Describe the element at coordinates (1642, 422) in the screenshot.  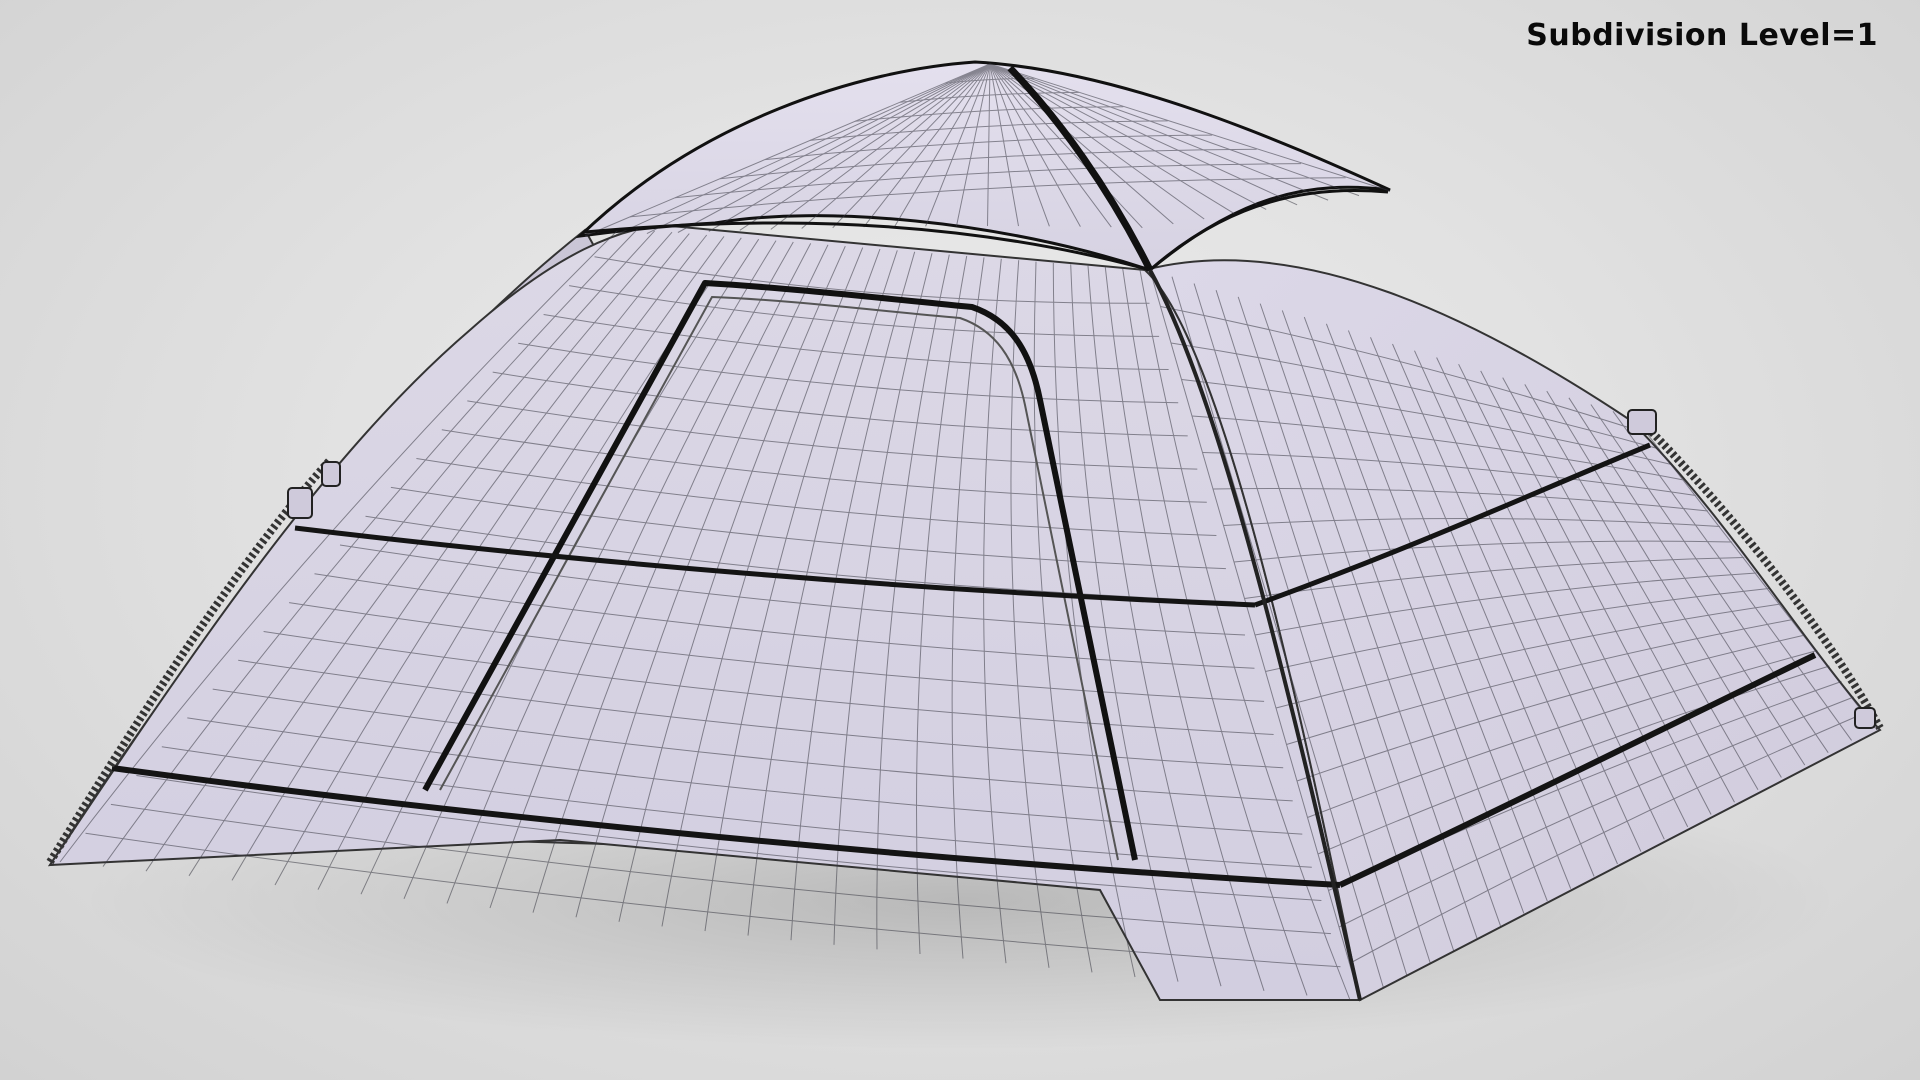
I see `pole-clip-right` at that location.